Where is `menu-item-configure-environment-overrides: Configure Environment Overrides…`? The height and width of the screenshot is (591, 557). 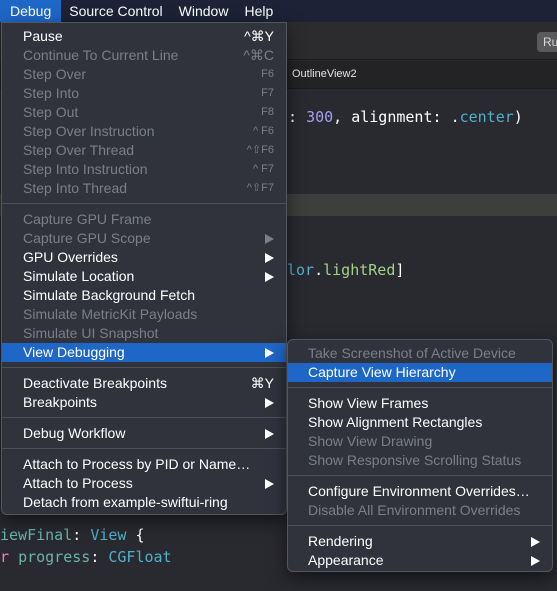
menu-item-configure-environment-overrides: Configure Environment Overrides… is located at coordinates (420, 491).